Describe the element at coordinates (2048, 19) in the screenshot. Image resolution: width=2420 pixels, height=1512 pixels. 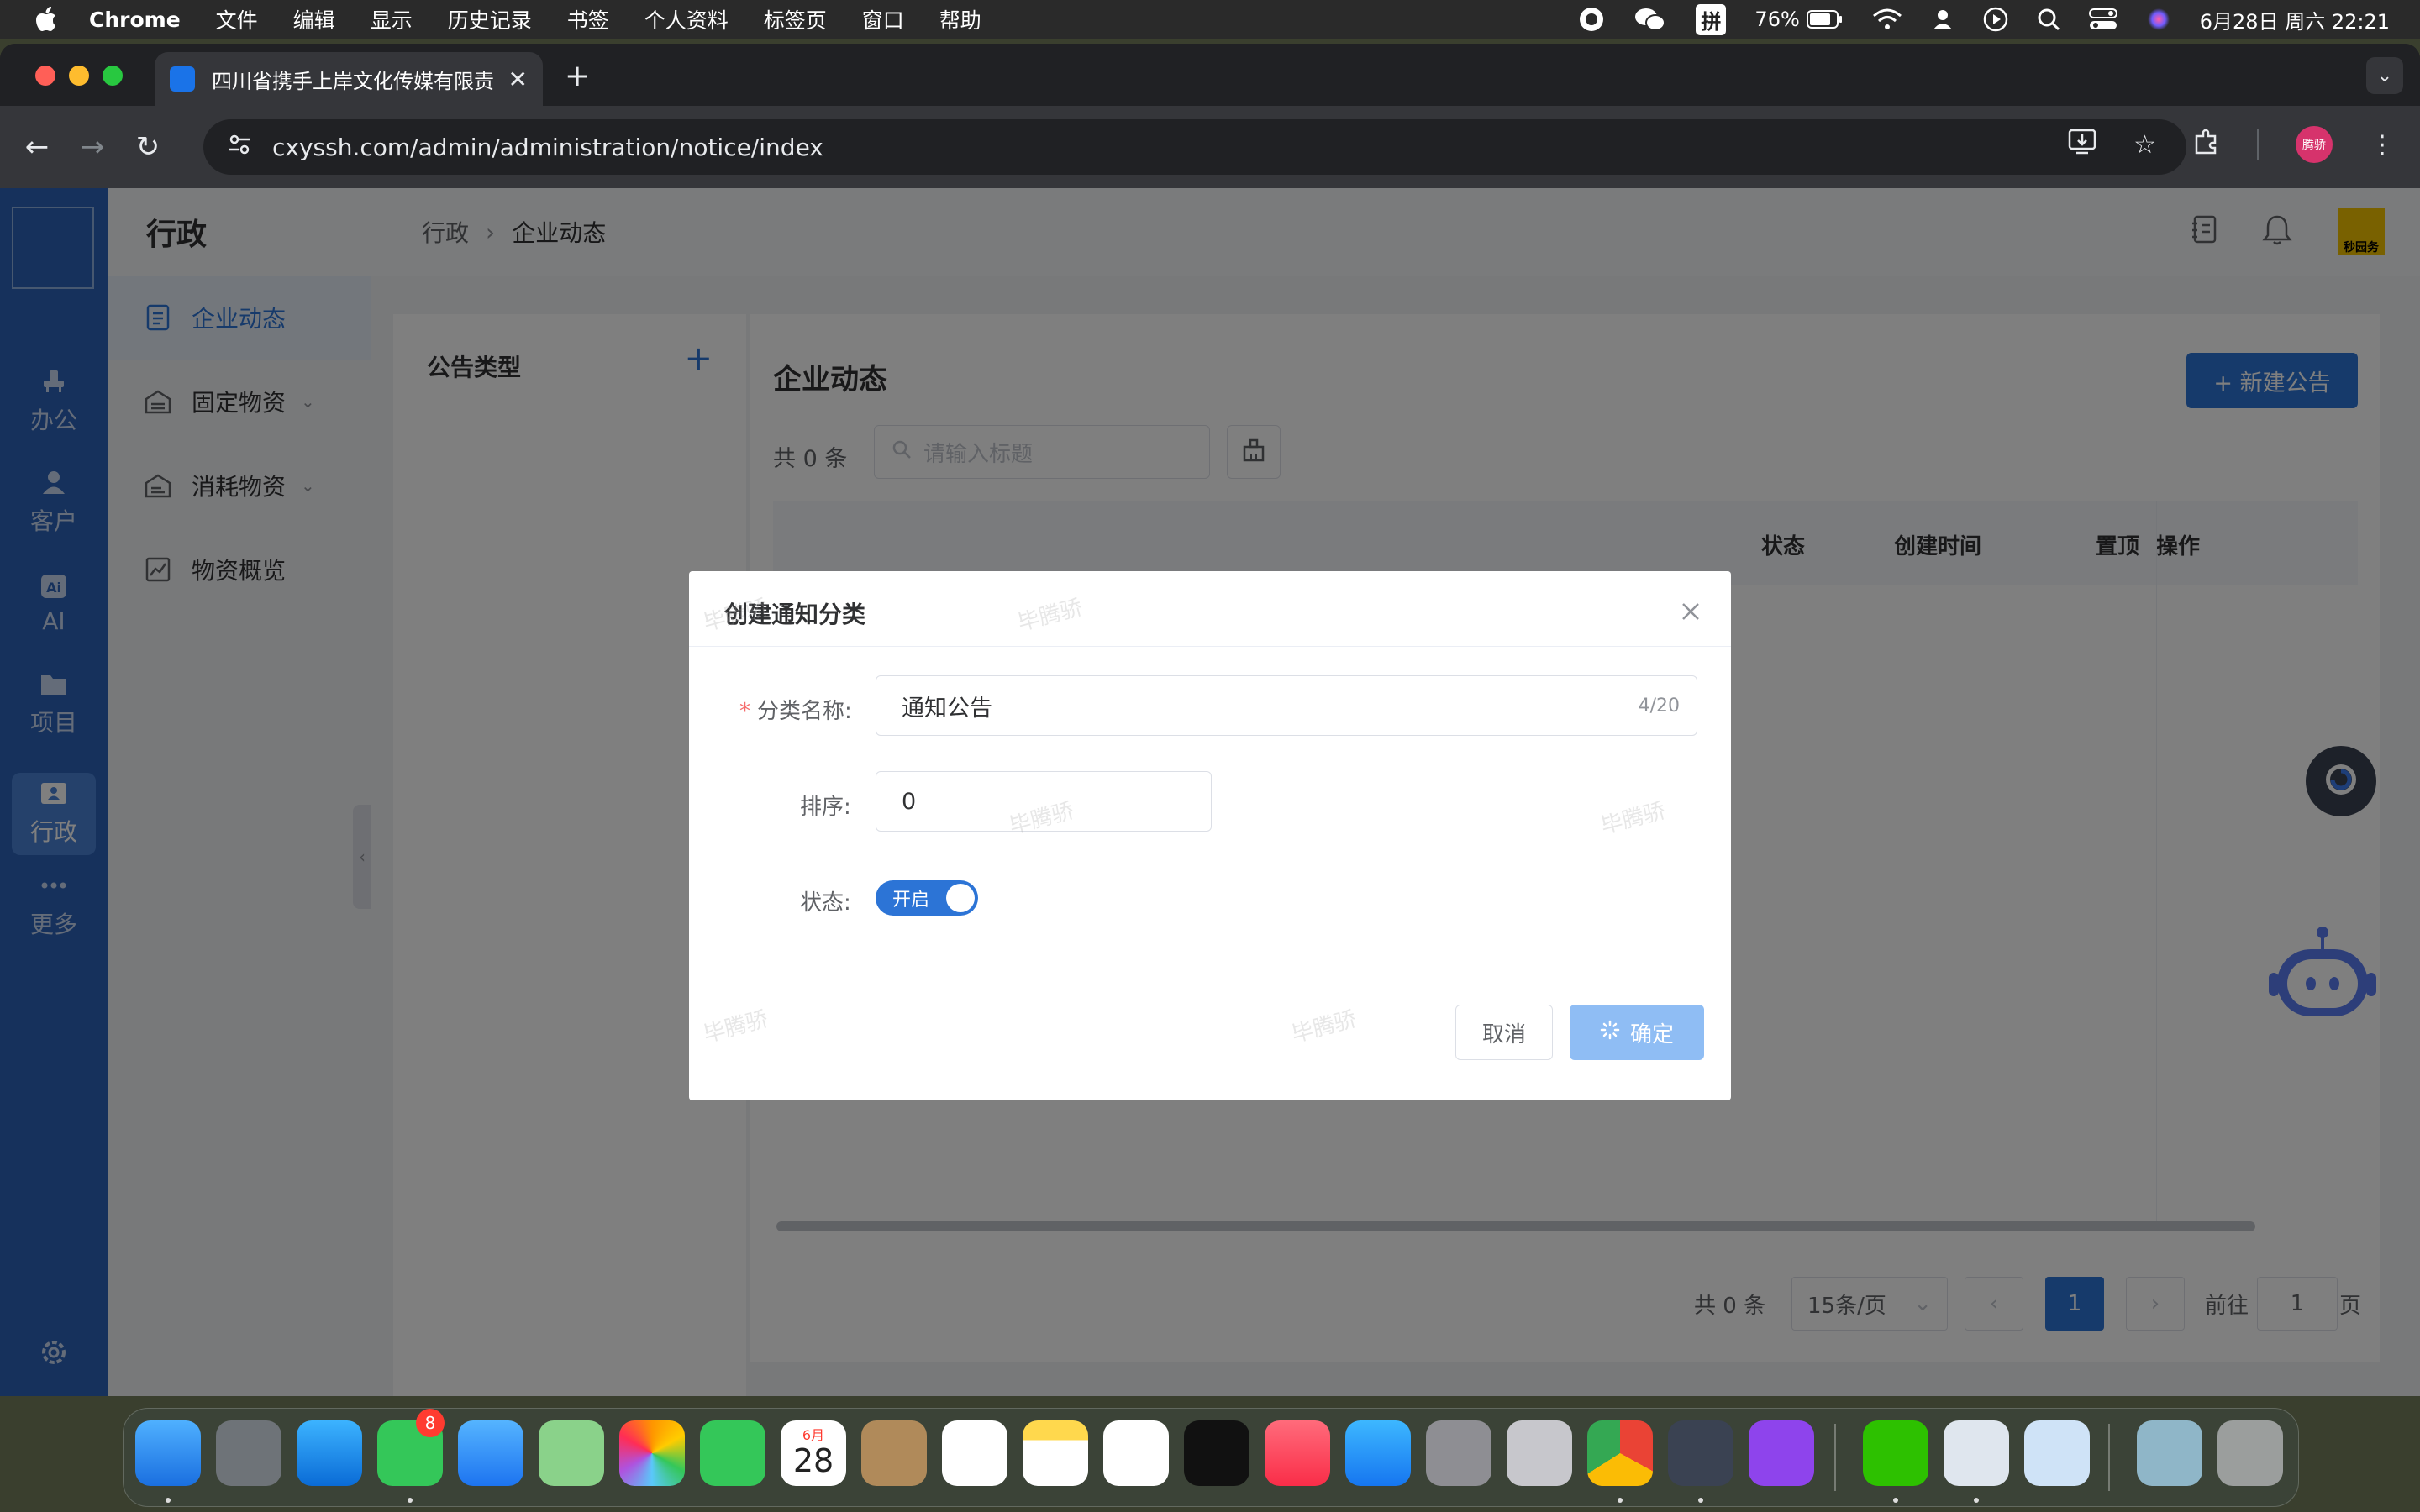
I see `spotlight-search-icon` at that location.